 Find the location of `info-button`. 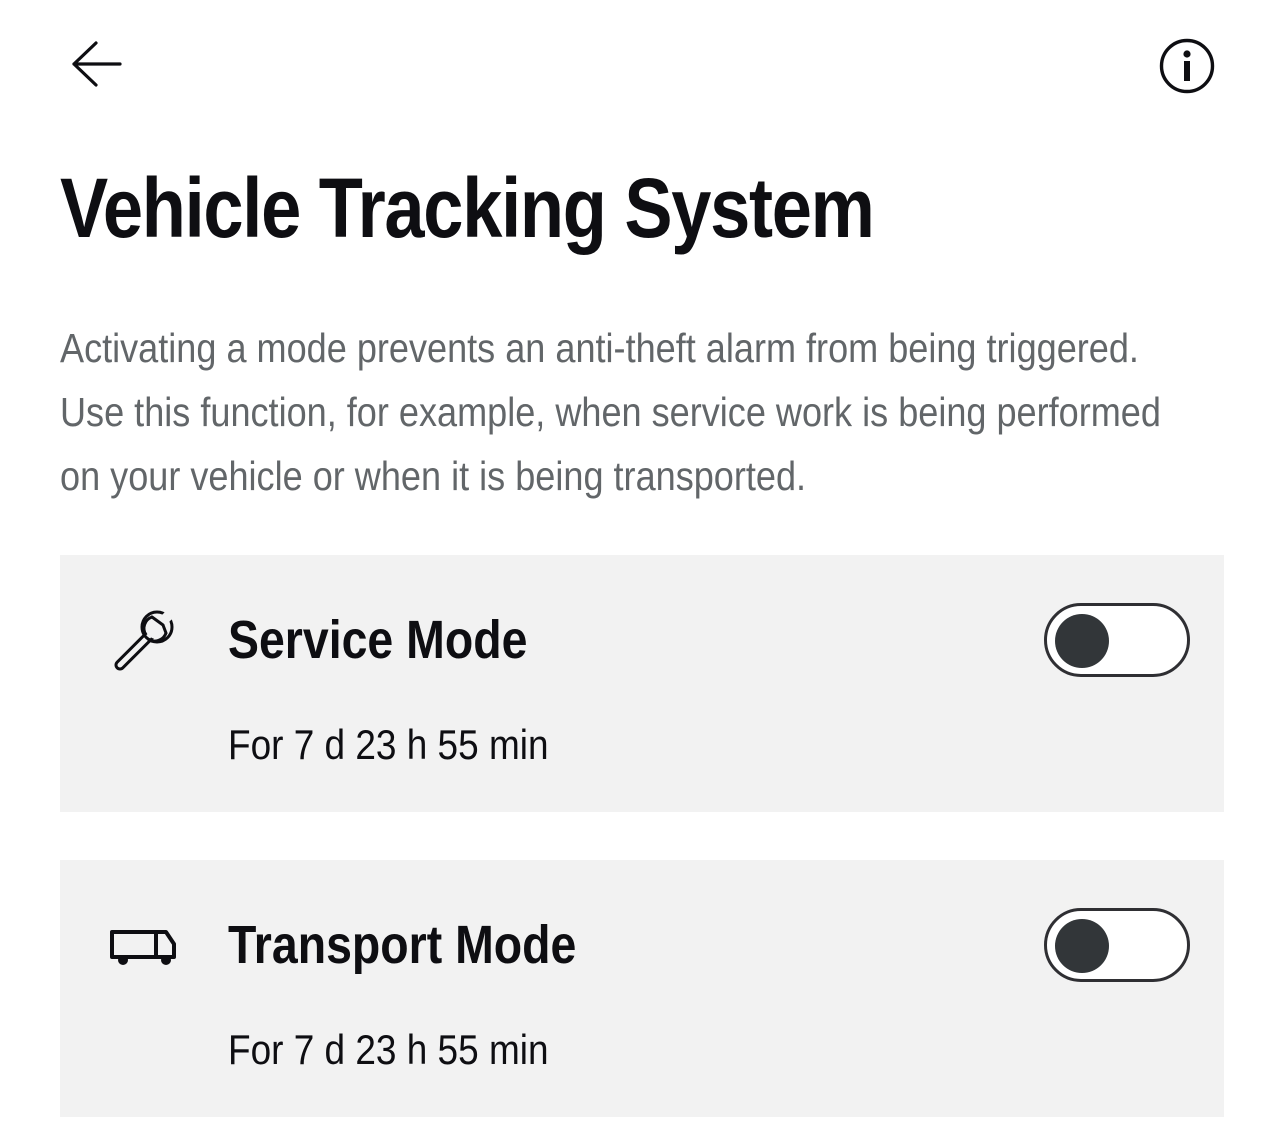

info-button is located at coordinates (1187, 68).